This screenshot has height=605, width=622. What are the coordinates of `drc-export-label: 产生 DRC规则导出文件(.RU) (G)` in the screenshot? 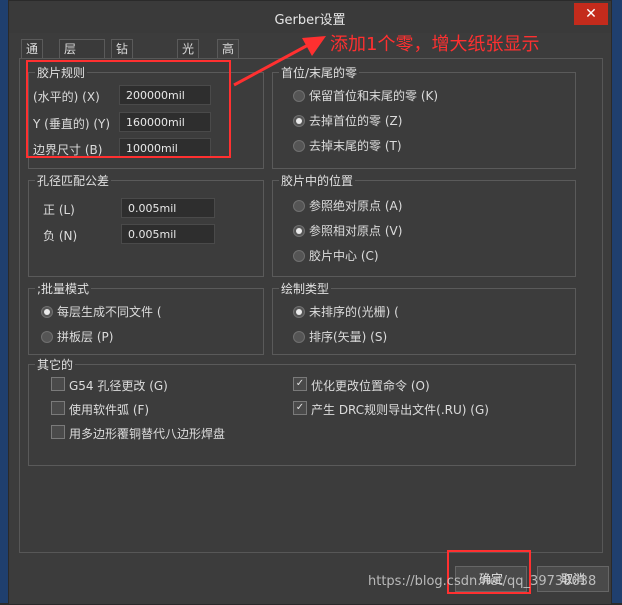 It's located at (400, 410).